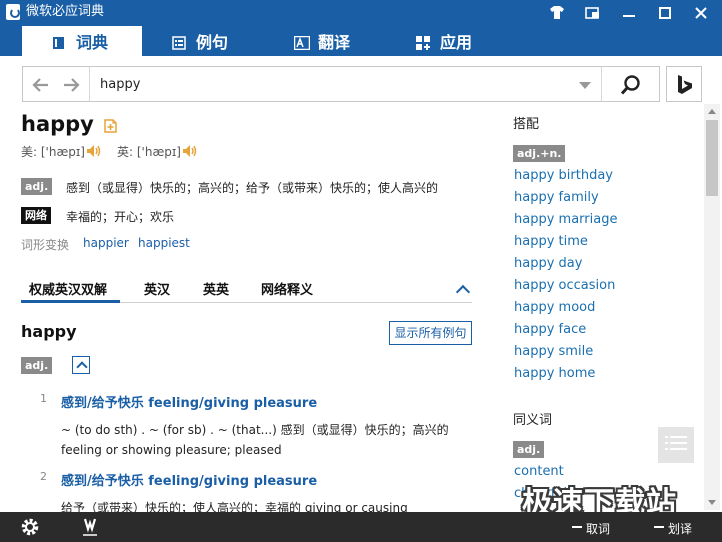  I want to click on tab-label: 词典, so click(92, 42).